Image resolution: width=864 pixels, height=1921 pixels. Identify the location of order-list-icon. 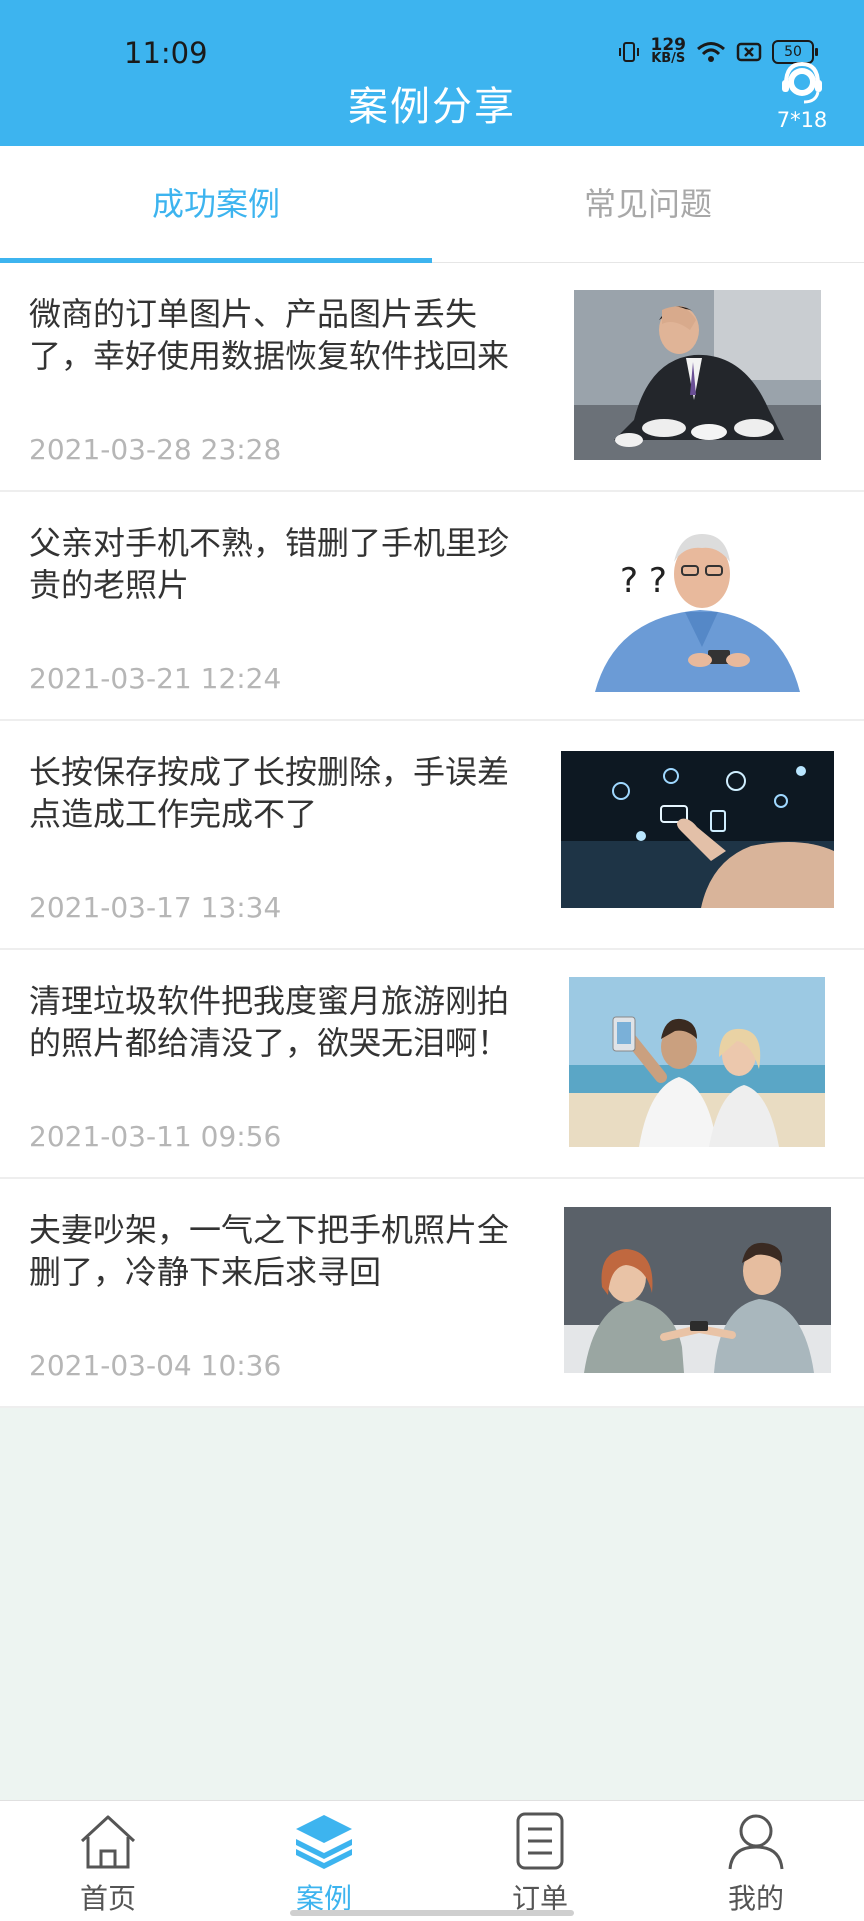
(540, 1841).